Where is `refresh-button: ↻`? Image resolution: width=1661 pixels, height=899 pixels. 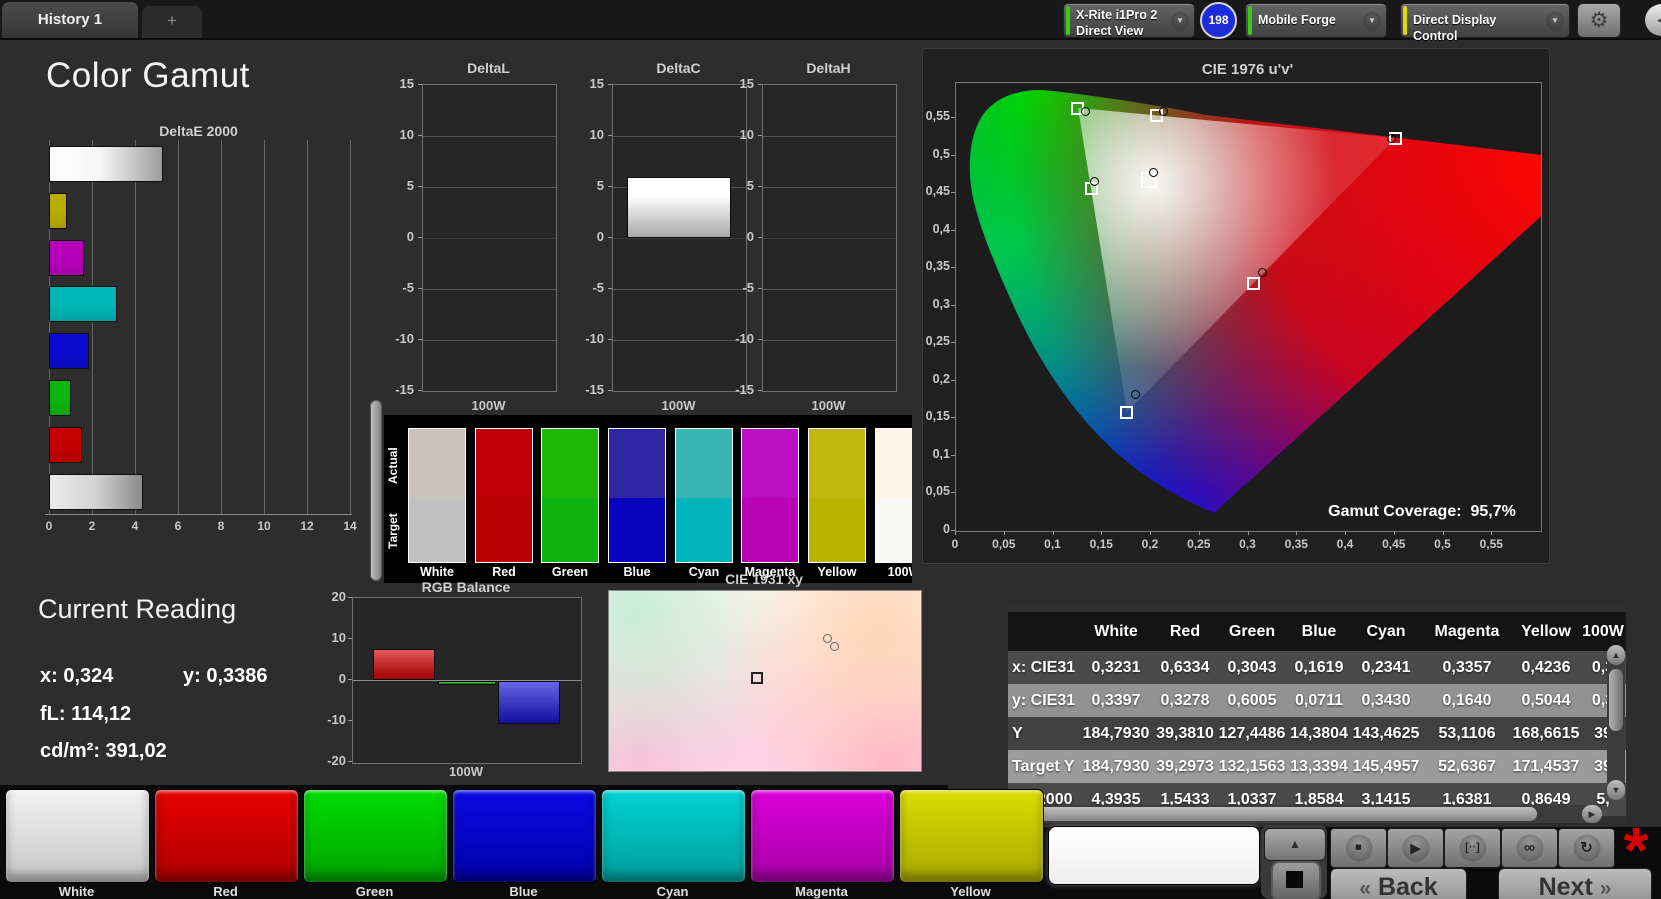 refresh-button: ↻ is located at coordinates (1586, 848).